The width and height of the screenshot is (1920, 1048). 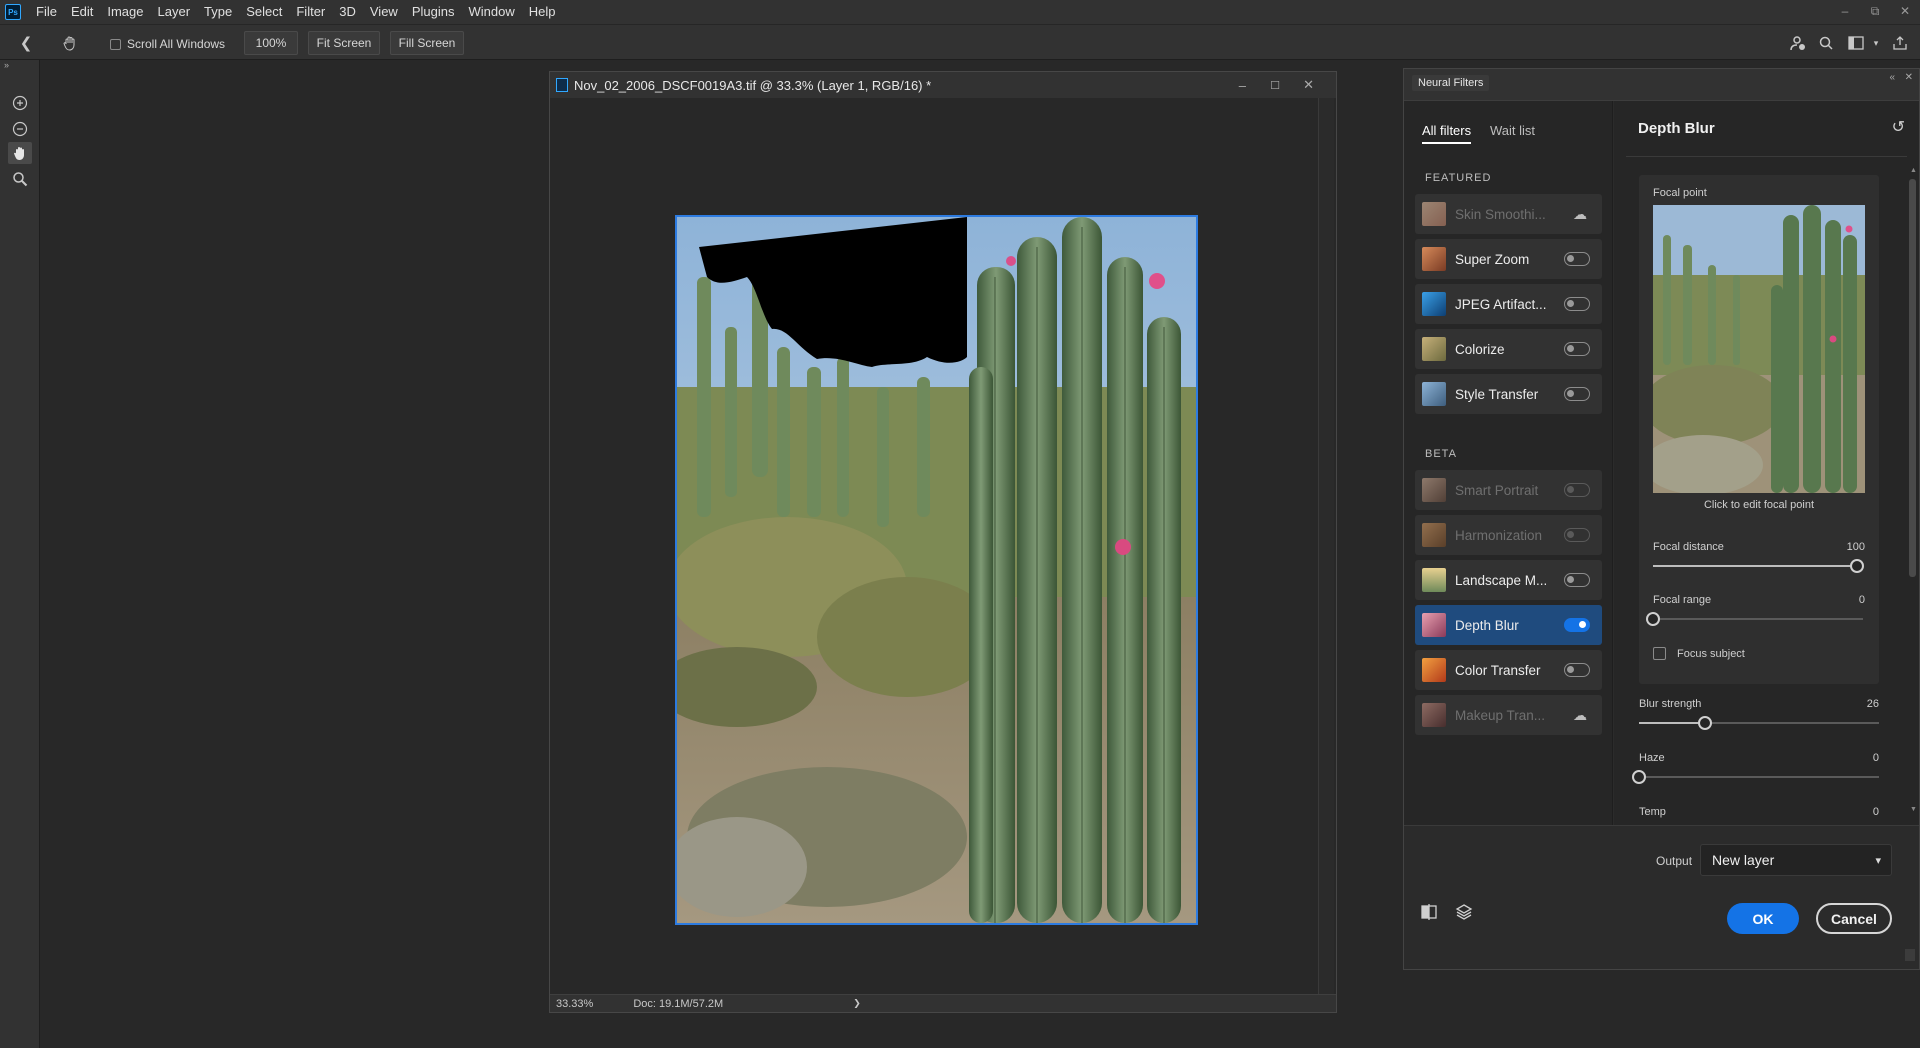 What do you see at coordinates (1755, 566) in the screenshot?
I see `focal-distance-track` at bounding box center [1755, 566].